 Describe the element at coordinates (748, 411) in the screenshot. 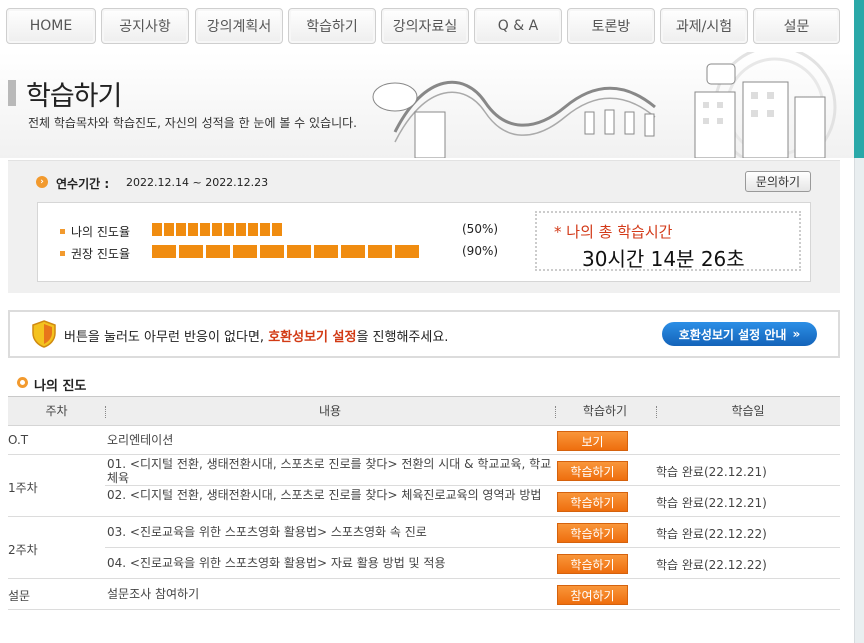

I see `header-date: 학습일` at that location.